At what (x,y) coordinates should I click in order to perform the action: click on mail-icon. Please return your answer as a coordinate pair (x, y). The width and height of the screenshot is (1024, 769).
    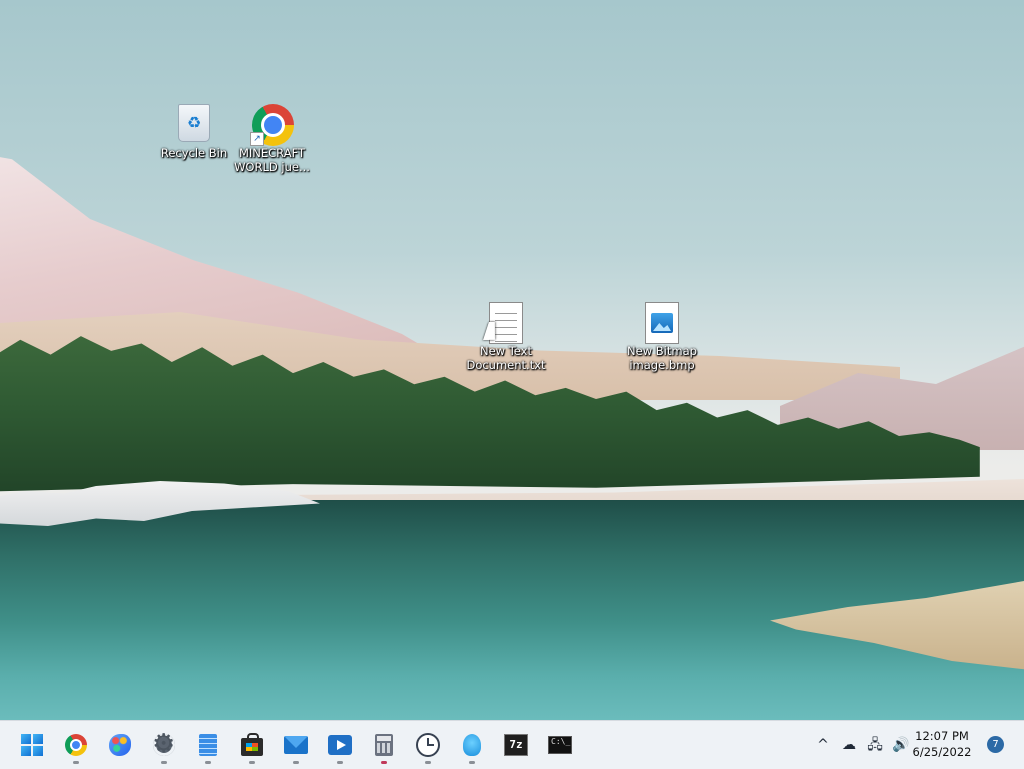
    Looking at the image, I should click on (296, 745).